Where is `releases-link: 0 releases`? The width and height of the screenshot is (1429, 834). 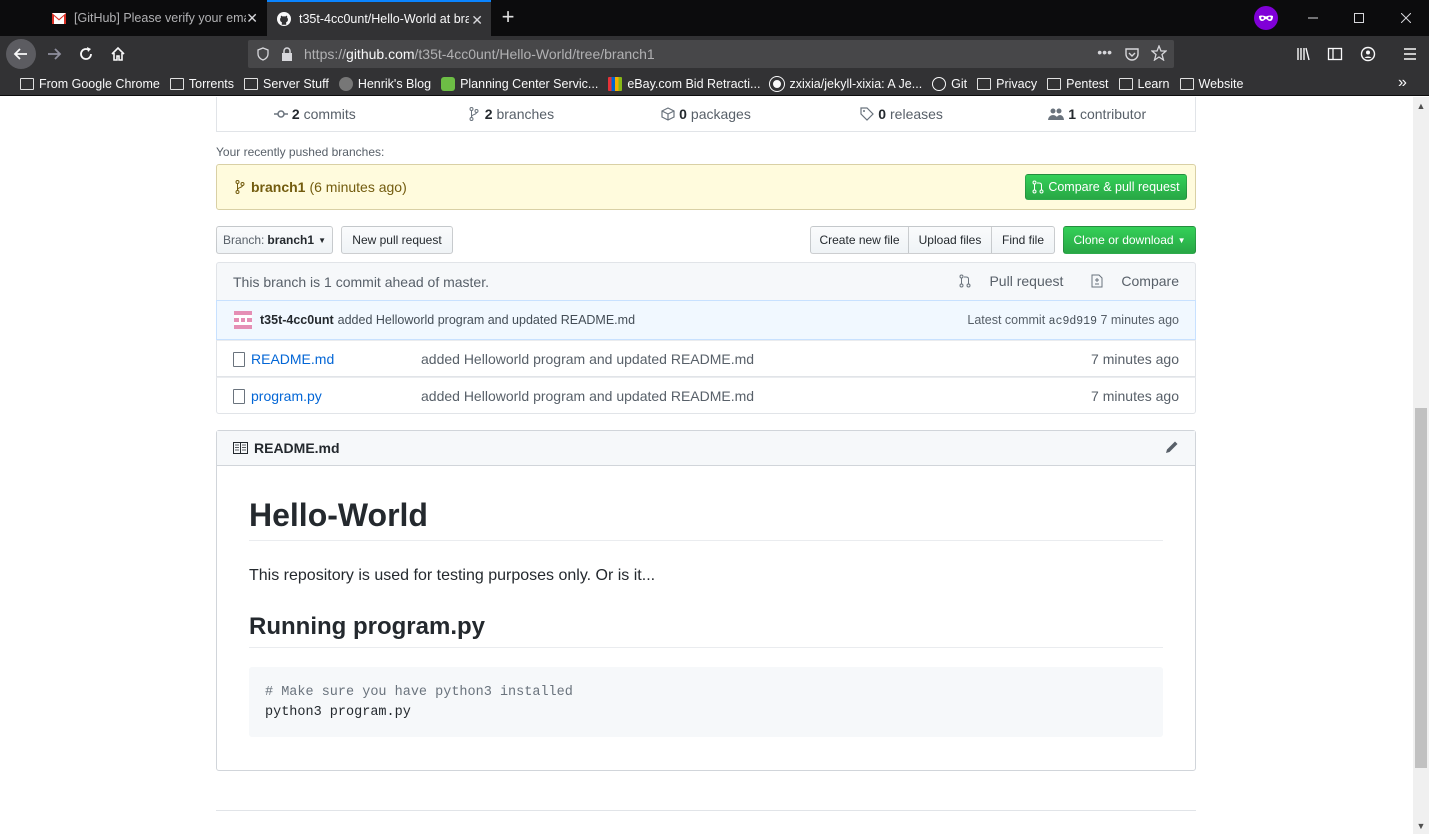
releases-link: 0 releases is located at coordinates (902, 114).